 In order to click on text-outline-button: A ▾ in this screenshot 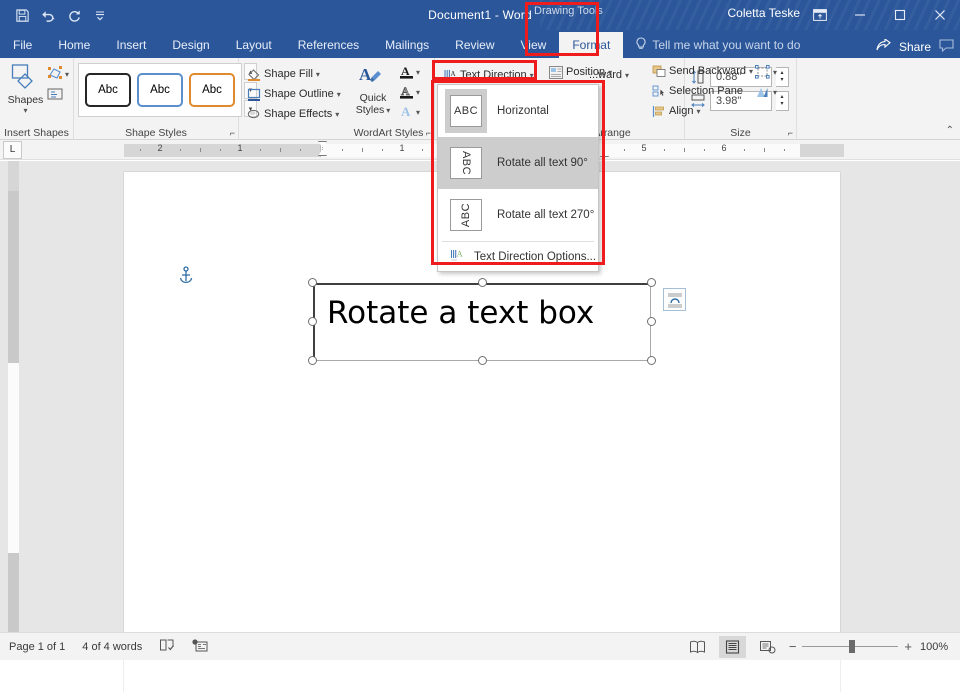, I will do `click(409, 92)`.